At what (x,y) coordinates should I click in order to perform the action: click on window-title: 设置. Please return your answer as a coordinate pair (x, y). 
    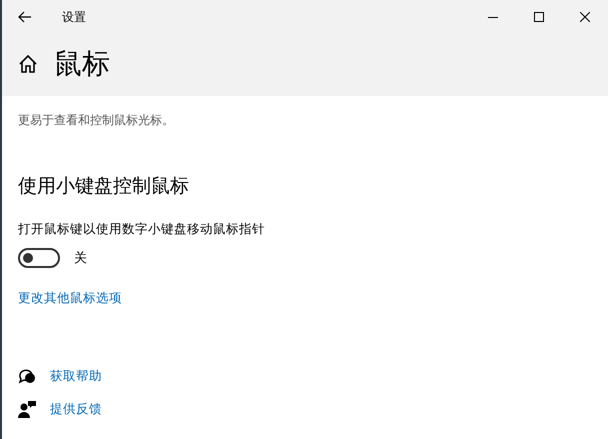
    Looking at the image, I should click on (74, 17).